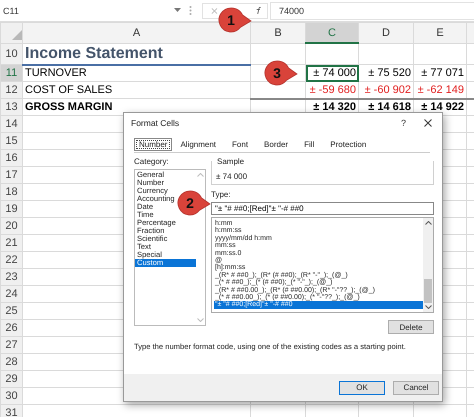 This screenshot has height=417, width=474. I want to click on row-header: 15, so click(11, 141).